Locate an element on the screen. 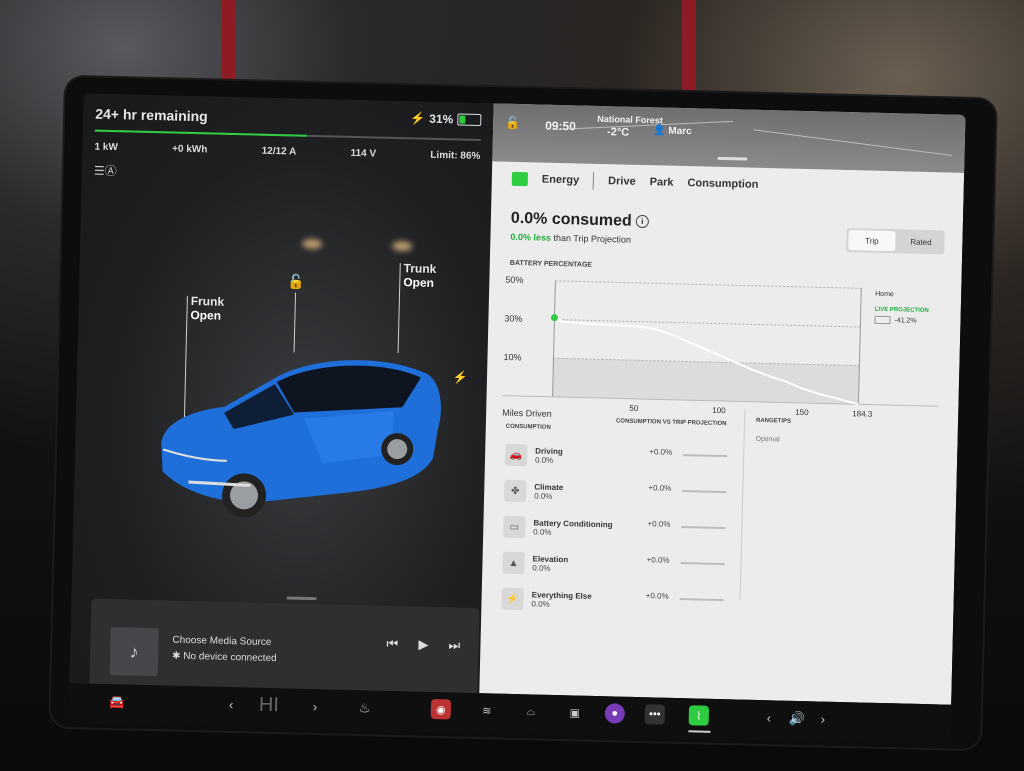 This screenshot has height=771, width=1024. frunk-callout: Frunk Open is located at coordinates (207, 308).